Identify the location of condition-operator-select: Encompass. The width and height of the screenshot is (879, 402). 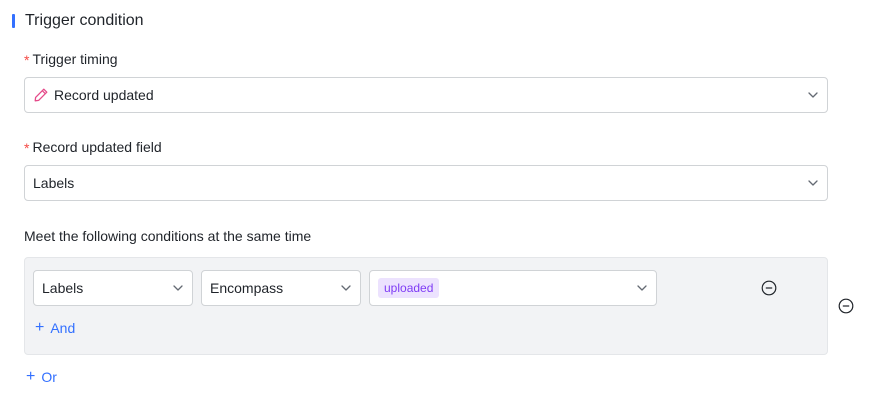
(281, 288).